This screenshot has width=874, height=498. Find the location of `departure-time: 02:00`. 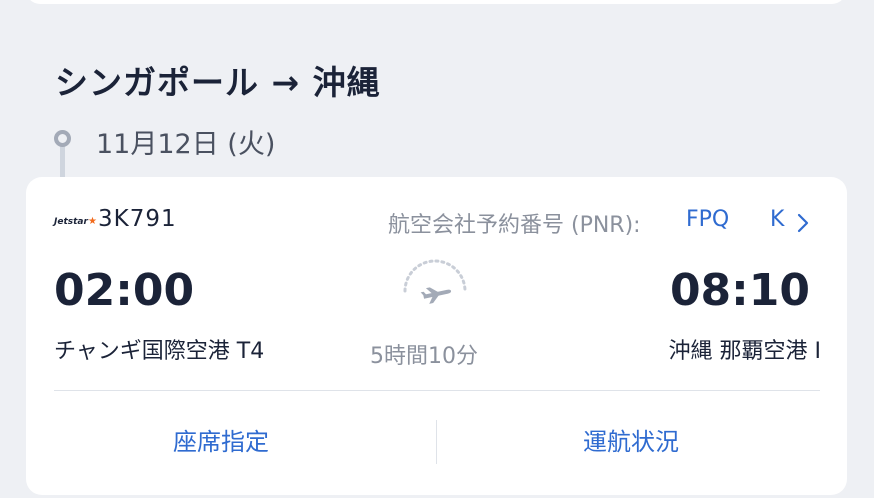

departure-time: 02:00 is located at coordinates (124, 290).